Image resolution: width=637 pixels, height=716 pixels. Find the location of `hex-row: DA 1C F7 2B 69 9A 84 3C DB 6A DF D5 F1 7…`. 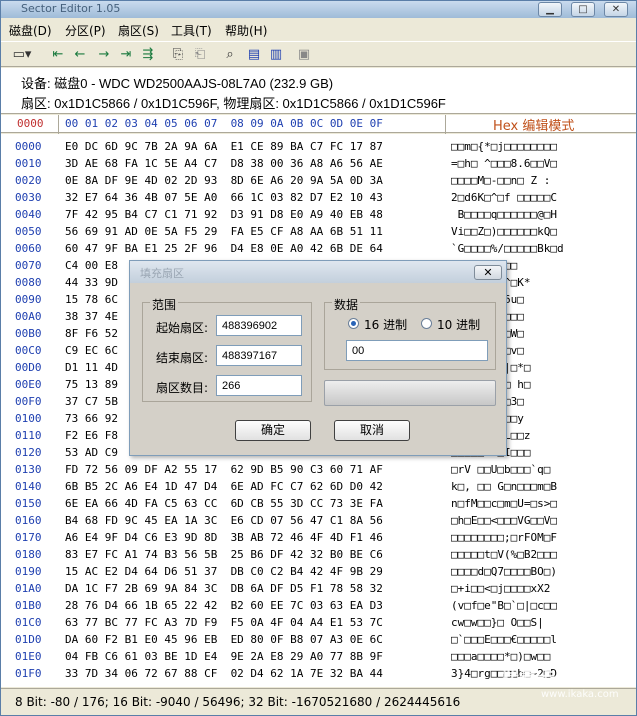

hex-row: DA 1C F7 2B 69 9A 84 3C DB 6A DF D5 F1 7… is located at coordinates (224, 588).